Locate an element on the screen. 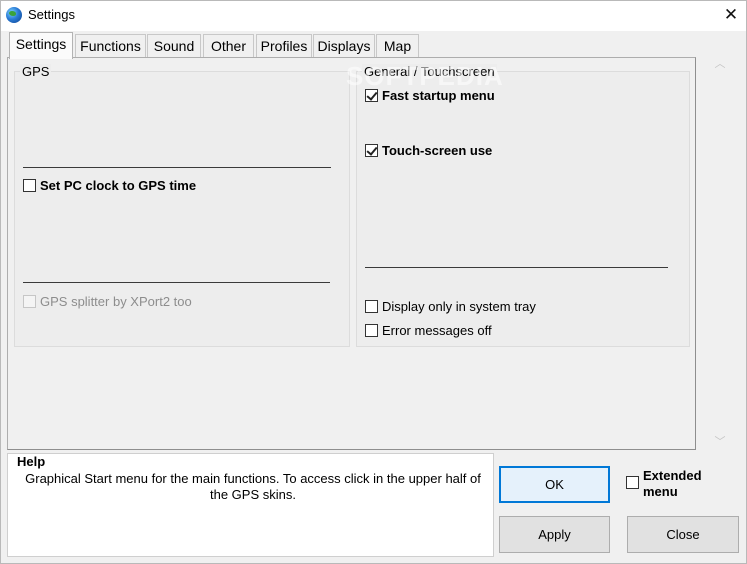 This screenshot has width=747, height=564. gps-splitter-checkbox: GPS splitter by XPort2 too is located at coordinates (107, 301).